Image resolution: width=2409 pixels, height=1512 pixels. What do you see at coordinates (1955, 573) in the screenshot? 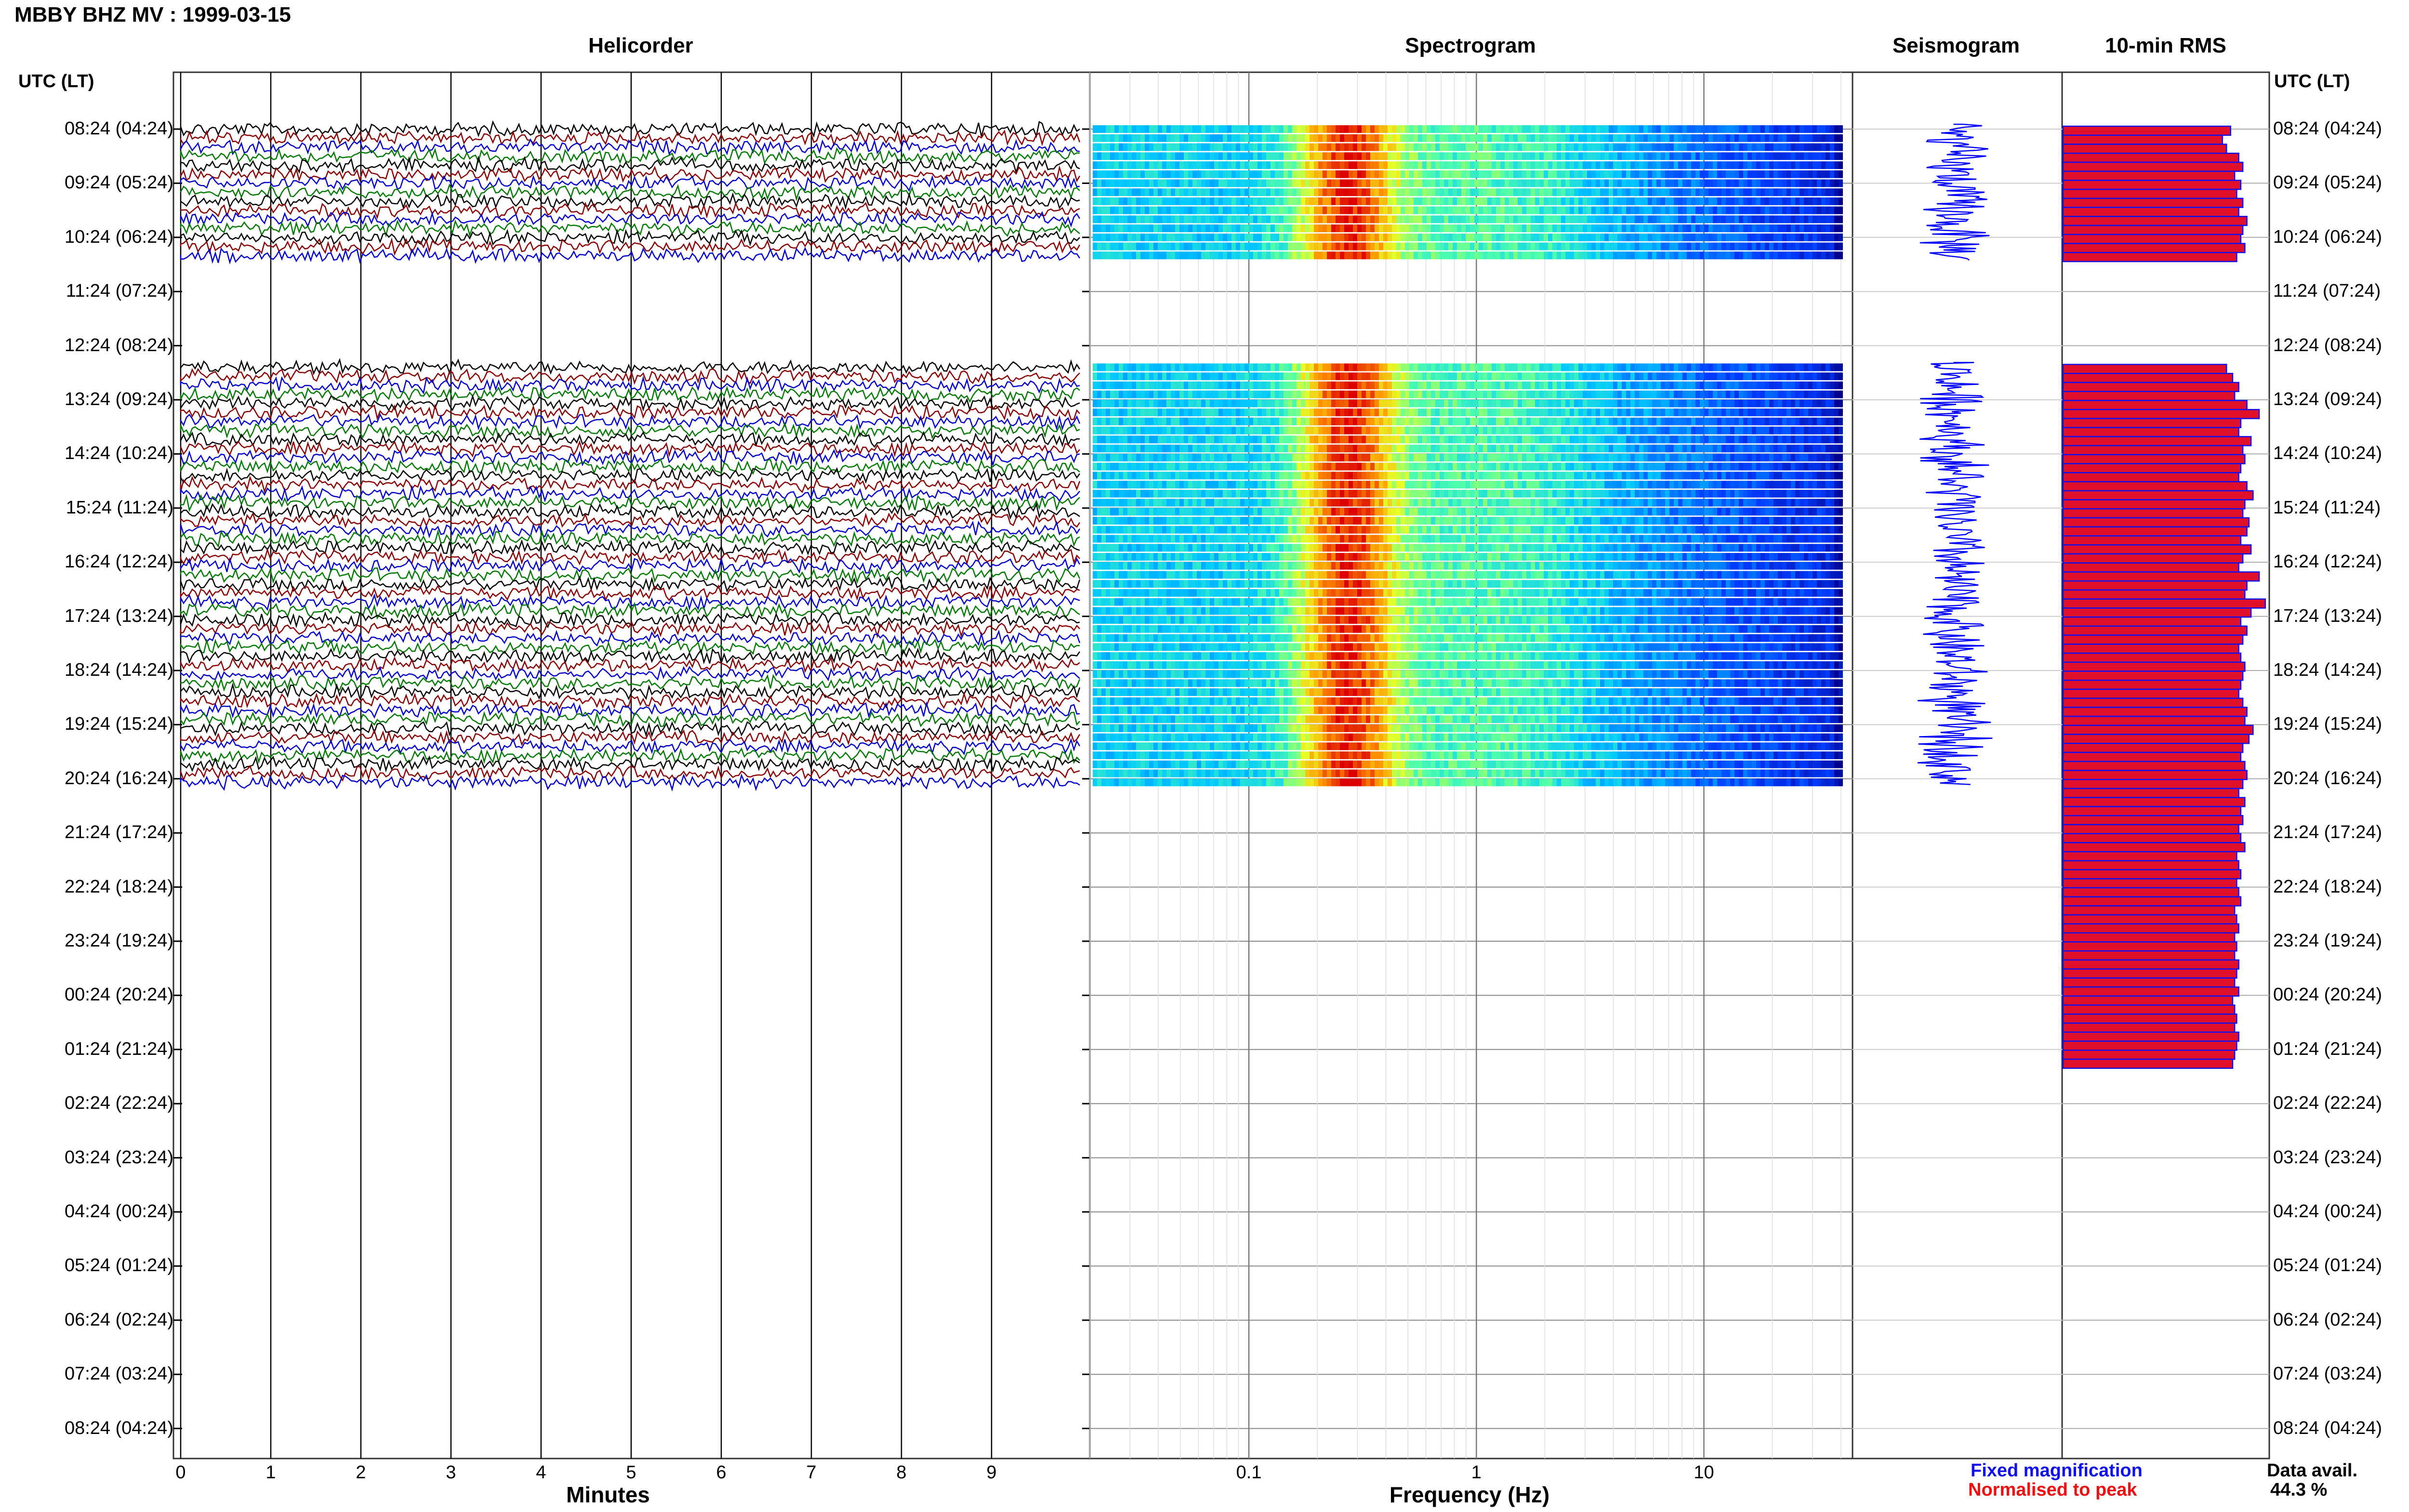
I see `seismogram-trace` at bounding box center [1955, 573].